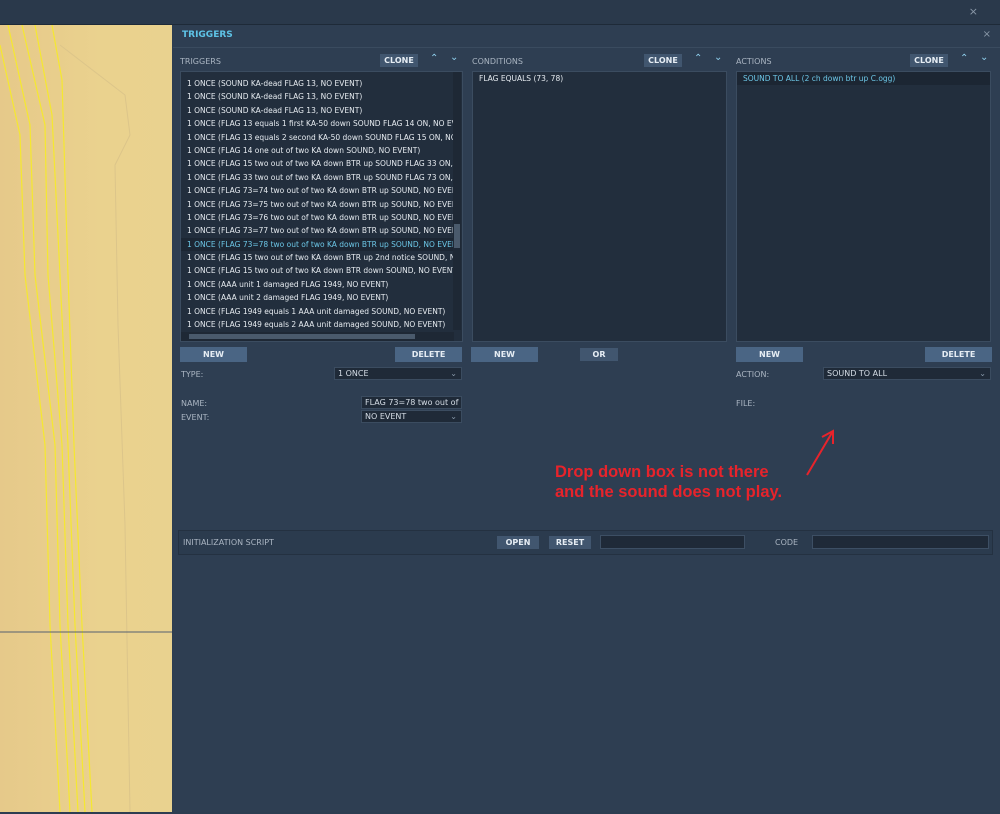 The width and height of the screenshot is (1000, 814). What do you see at coordinates (457, 201) in the screenshot?
I see `triggers-vscrollbar` at bounding box center [457, 201].